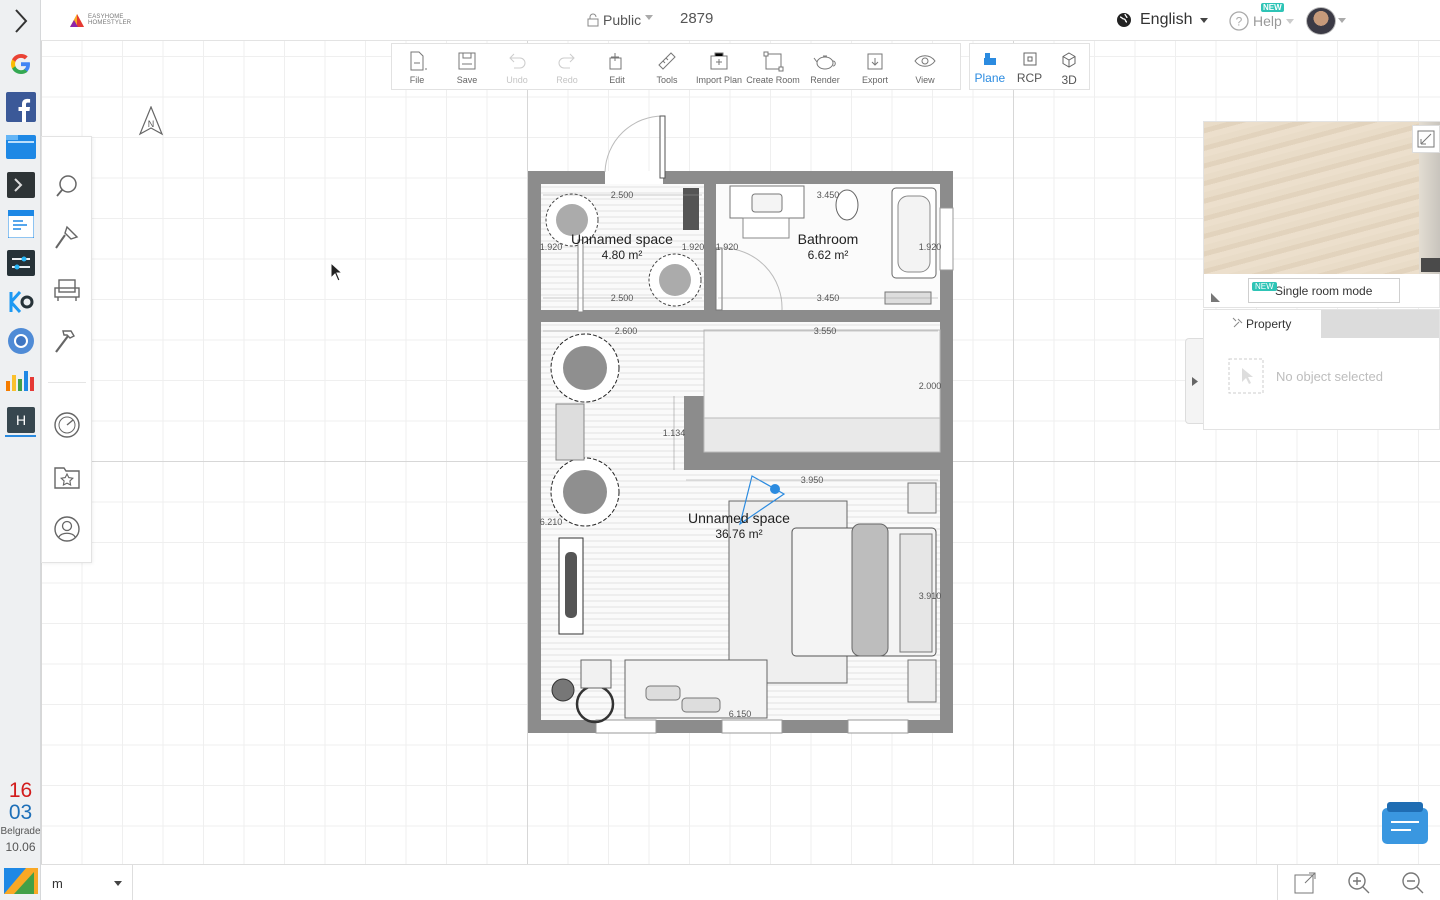  What do you see at coordinates (1405, 824) in the screenshot?
I see `feedback-chat-button` at bounding box center [1405, 824].